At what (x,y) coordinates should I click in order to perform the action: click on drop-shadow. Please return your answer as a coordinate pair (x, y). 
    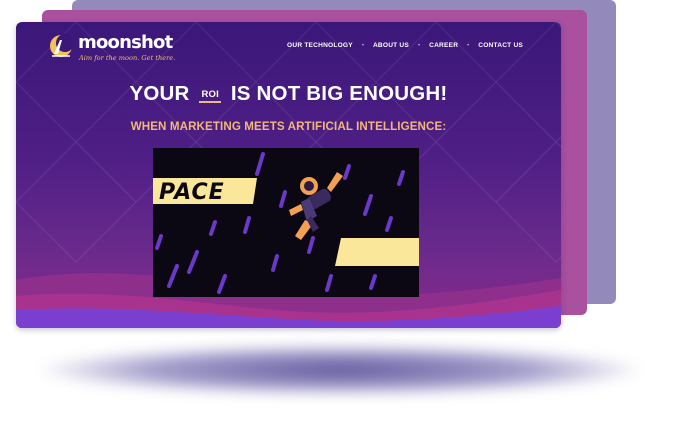
    Looking at the image, I should click on (340, 370).